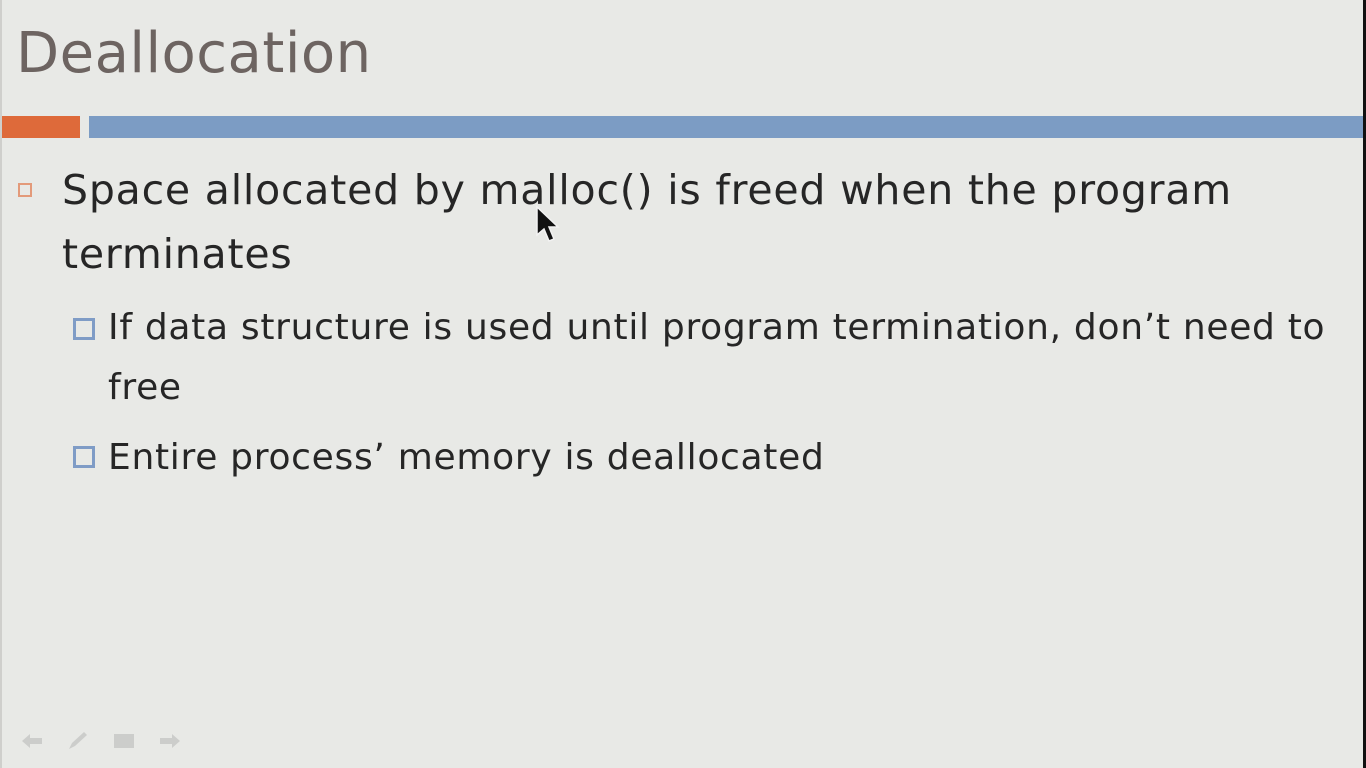 This screenshot has width=1366, height=768. Describe the element at coordinates (726, 127) in the screenshot. I see `title-rule` at that location.